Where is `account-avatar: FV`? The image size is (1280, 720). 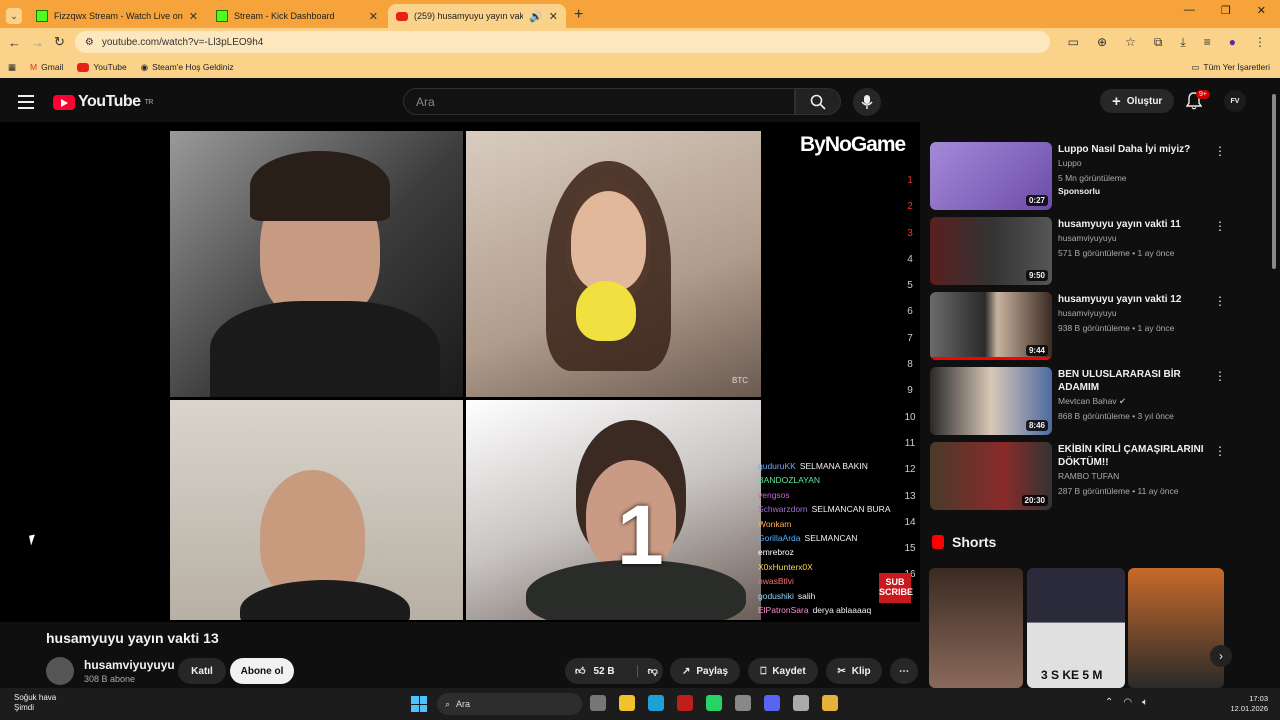
account-avatar: FV is located at coordinates (1235, 101).